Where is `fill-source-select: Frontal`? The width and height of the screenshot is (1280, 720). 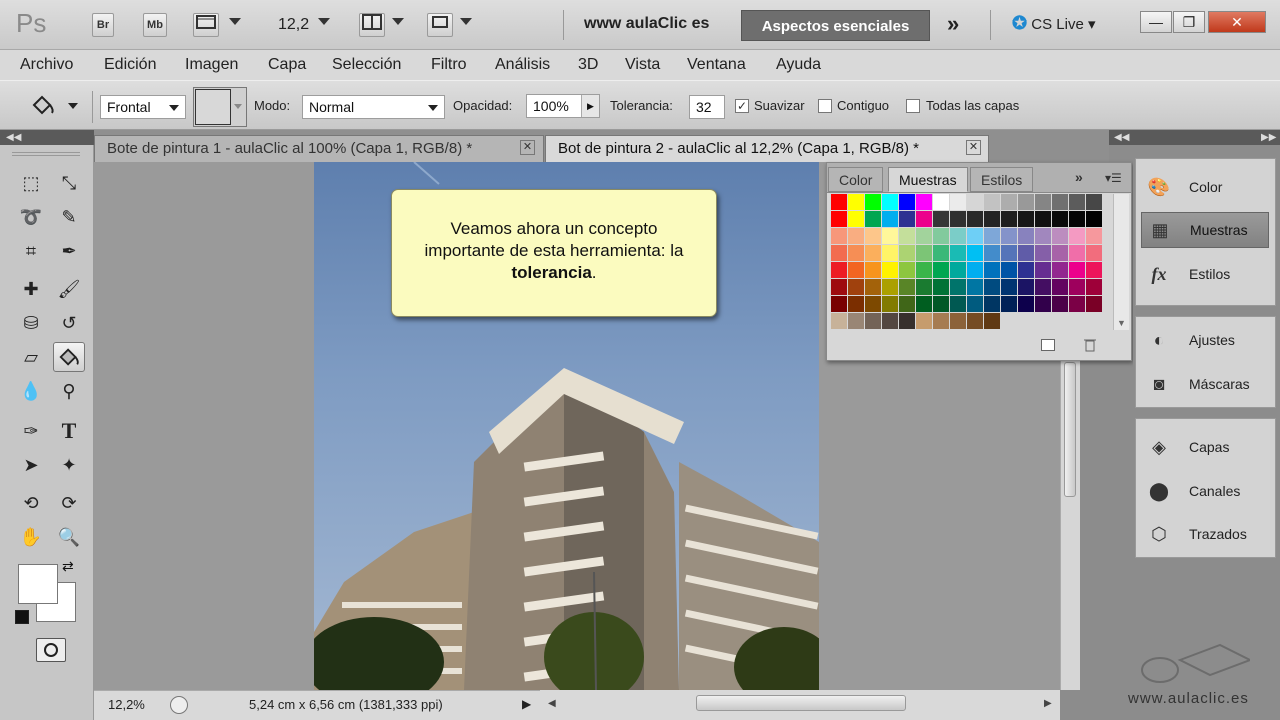
fill-source-select: Frontal is located at coordinates (143, 107).